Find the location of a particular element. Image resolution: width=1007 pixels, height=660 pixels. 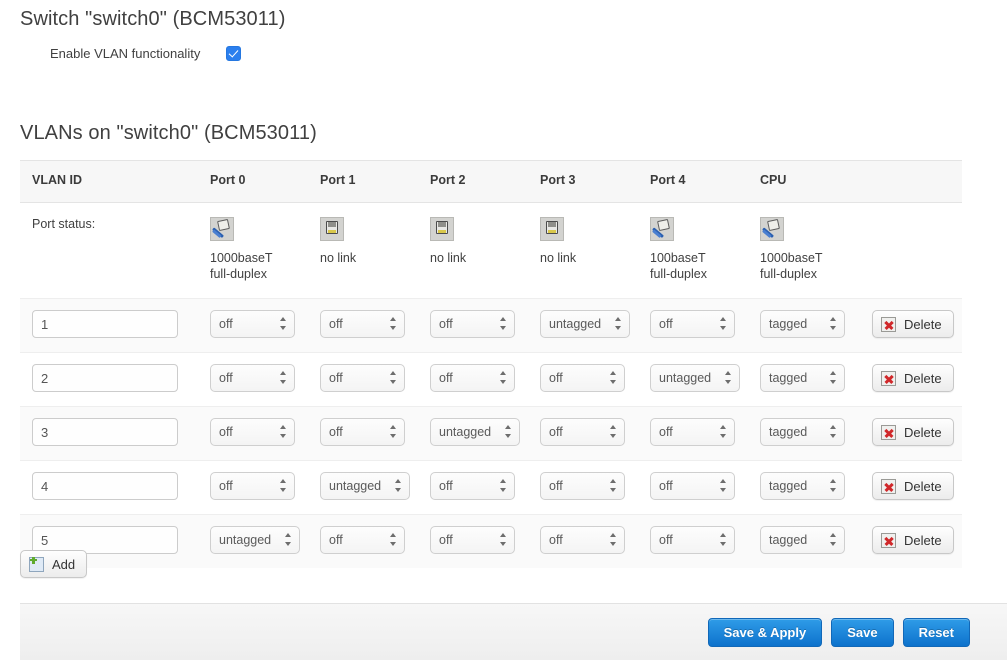

add-icon is located at coordinates (36, 564).